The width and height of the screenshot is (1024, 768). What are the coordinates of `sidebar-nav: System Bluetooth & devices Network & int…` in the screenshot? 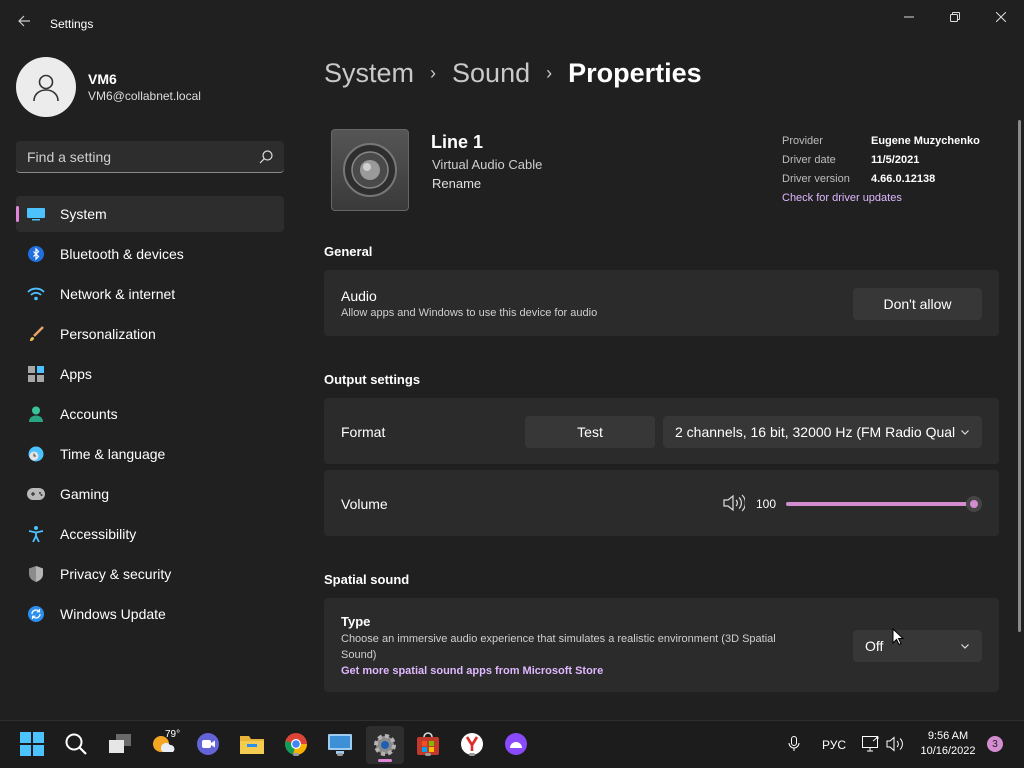 It's located at (150, 416).